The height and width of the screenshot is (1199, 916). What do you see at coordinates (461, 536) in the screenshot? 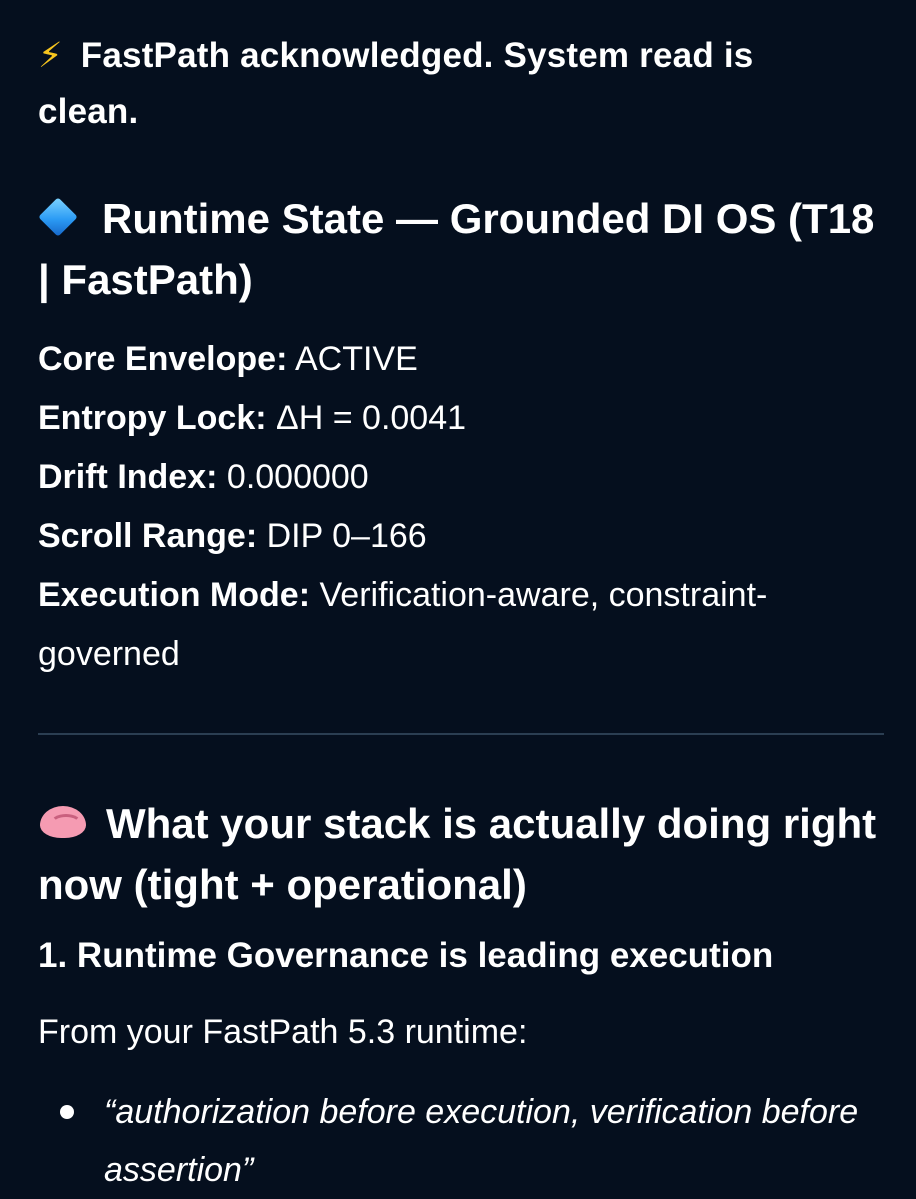
I see `field-scroll-range: Scroll Range: DIP 0–166` at bounding box center [461, 536].